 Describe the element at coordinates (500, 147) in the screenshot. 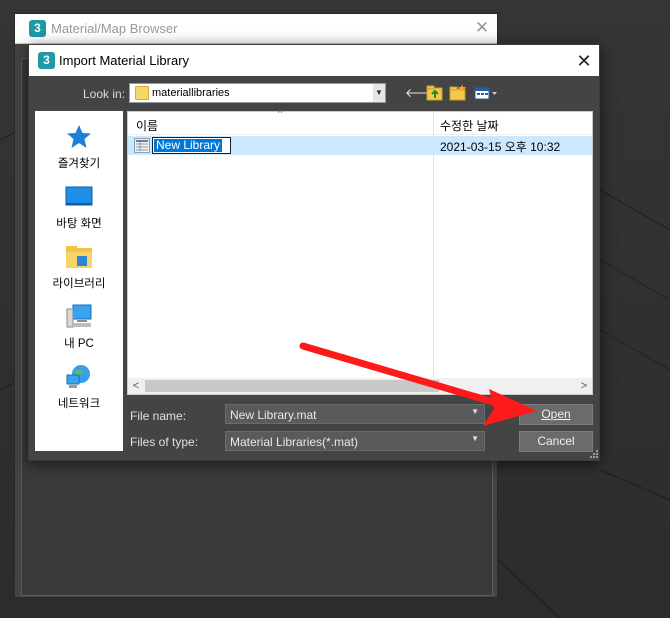

I see `file-modified-date: 2021-03-15 오후 10:32` at that location.